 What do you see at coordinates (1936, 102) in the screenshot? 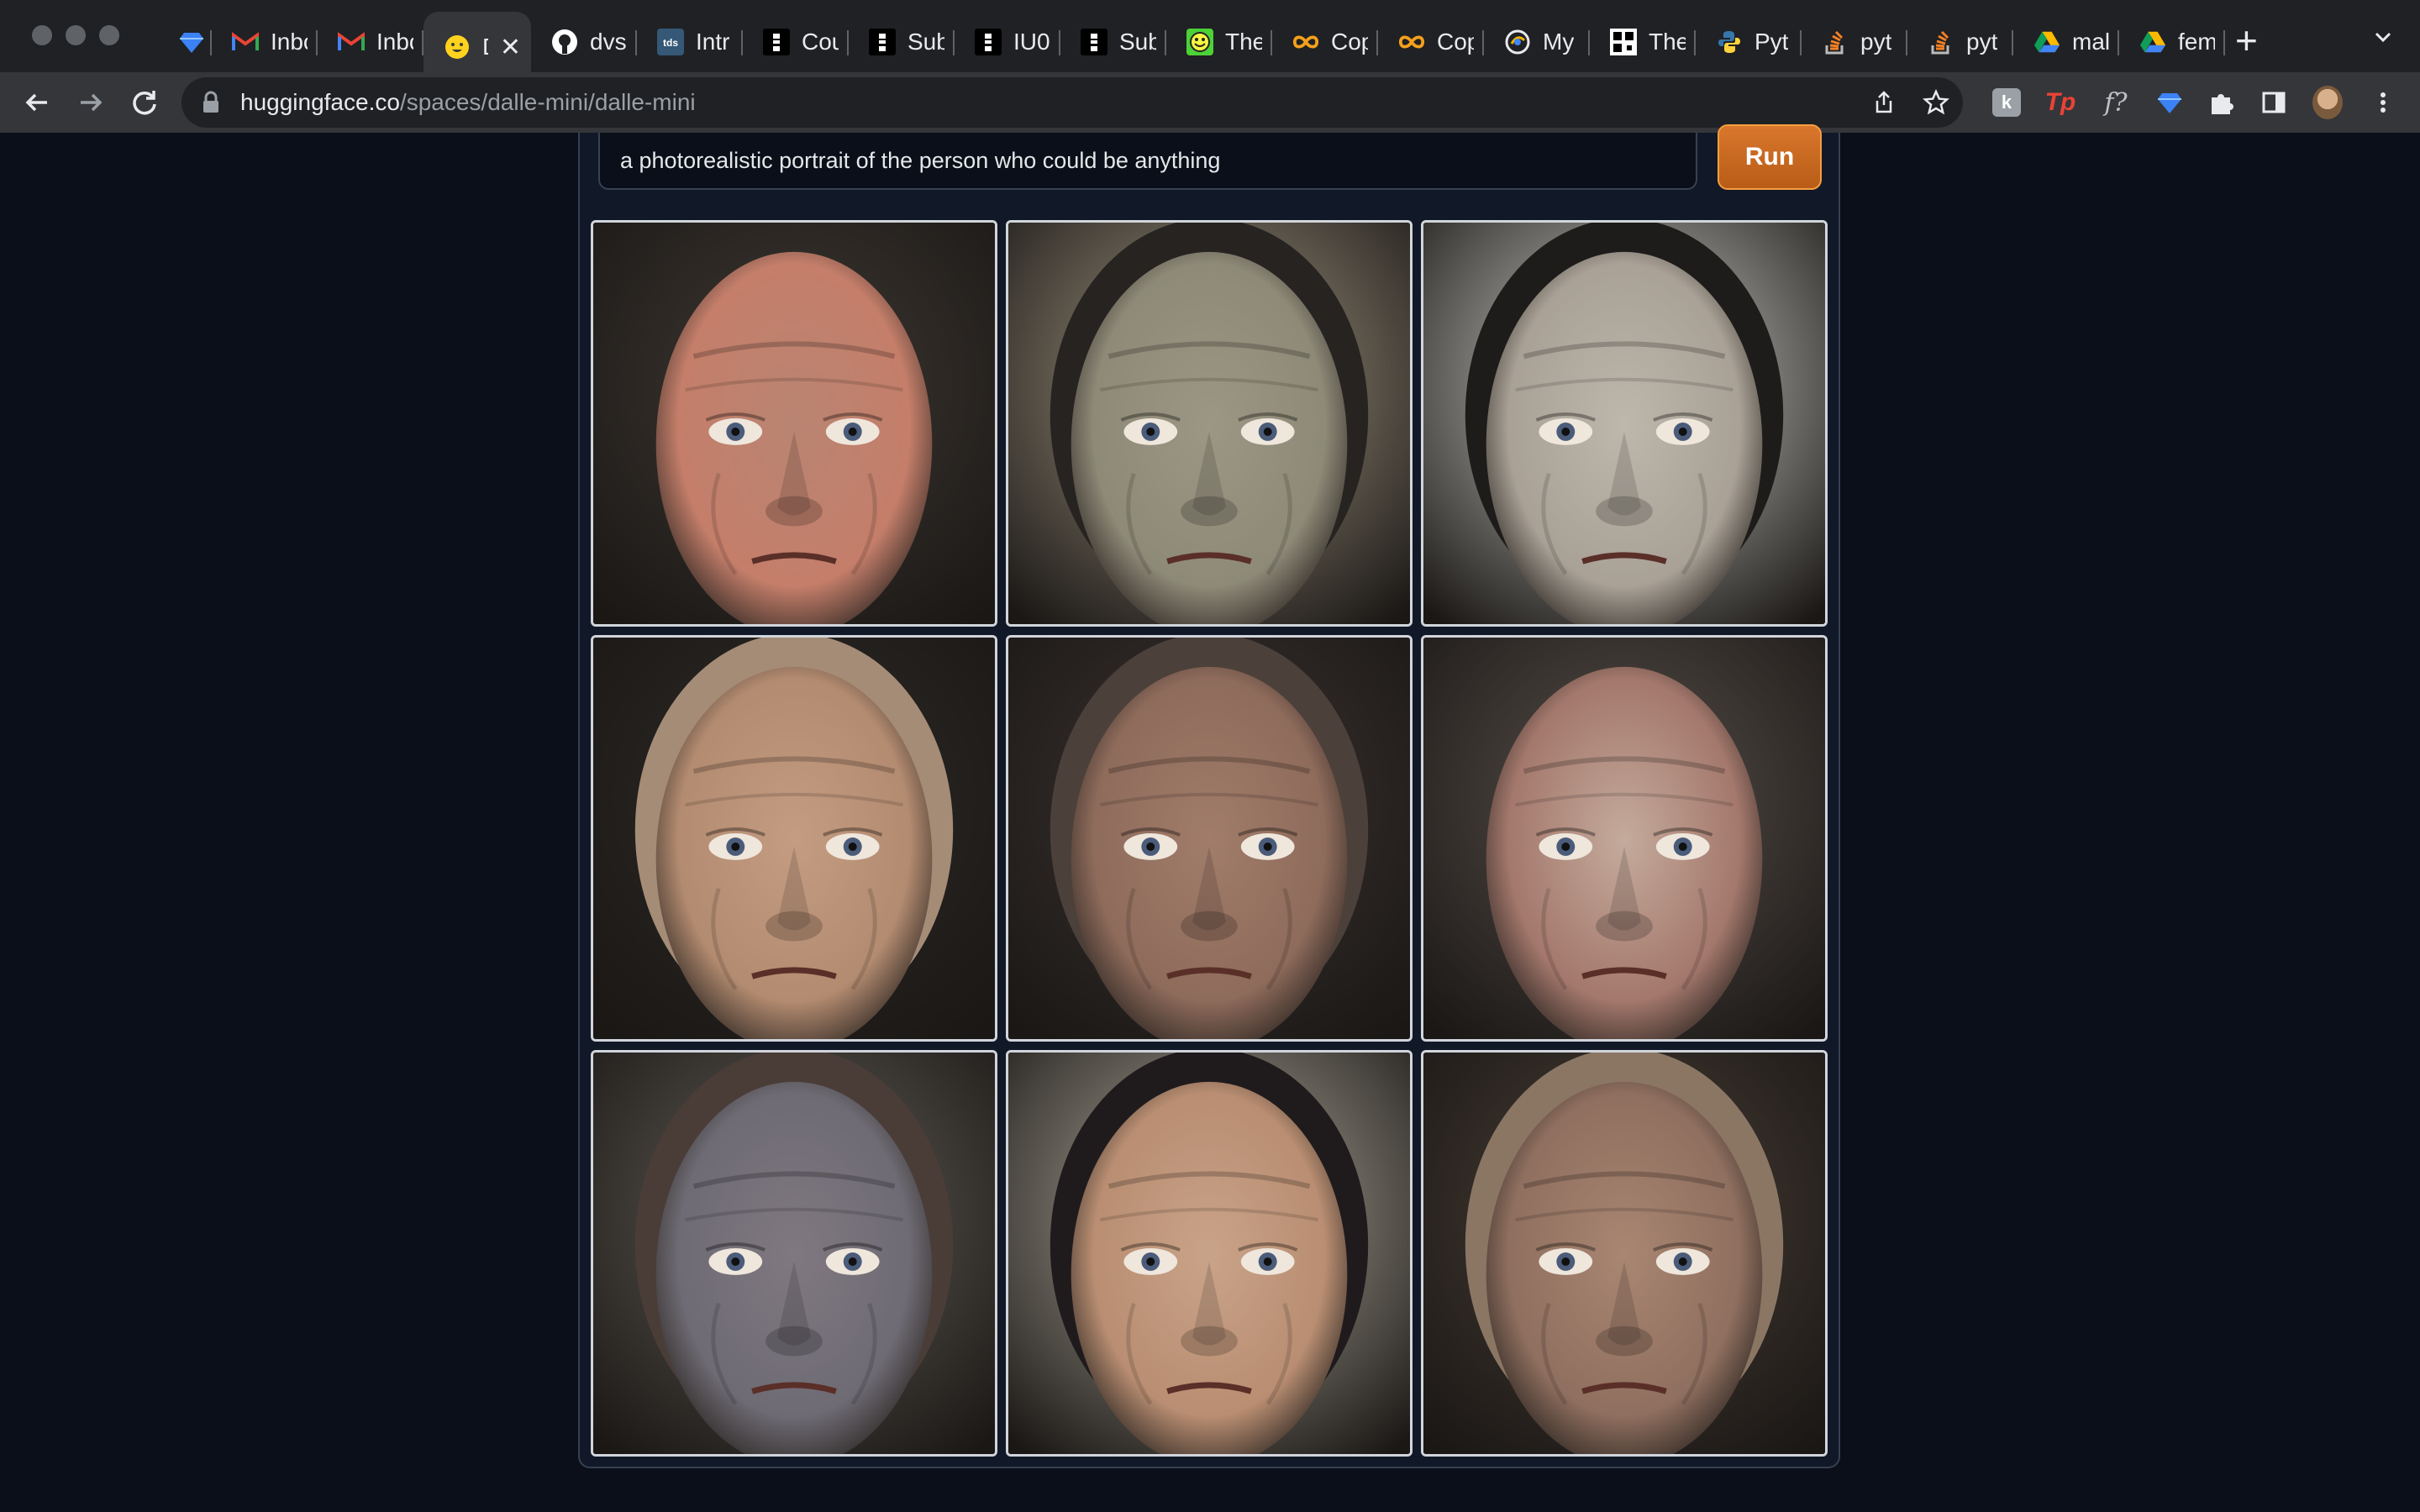
I see `bookmark-star-icon` at bounding box center [1936, 102].